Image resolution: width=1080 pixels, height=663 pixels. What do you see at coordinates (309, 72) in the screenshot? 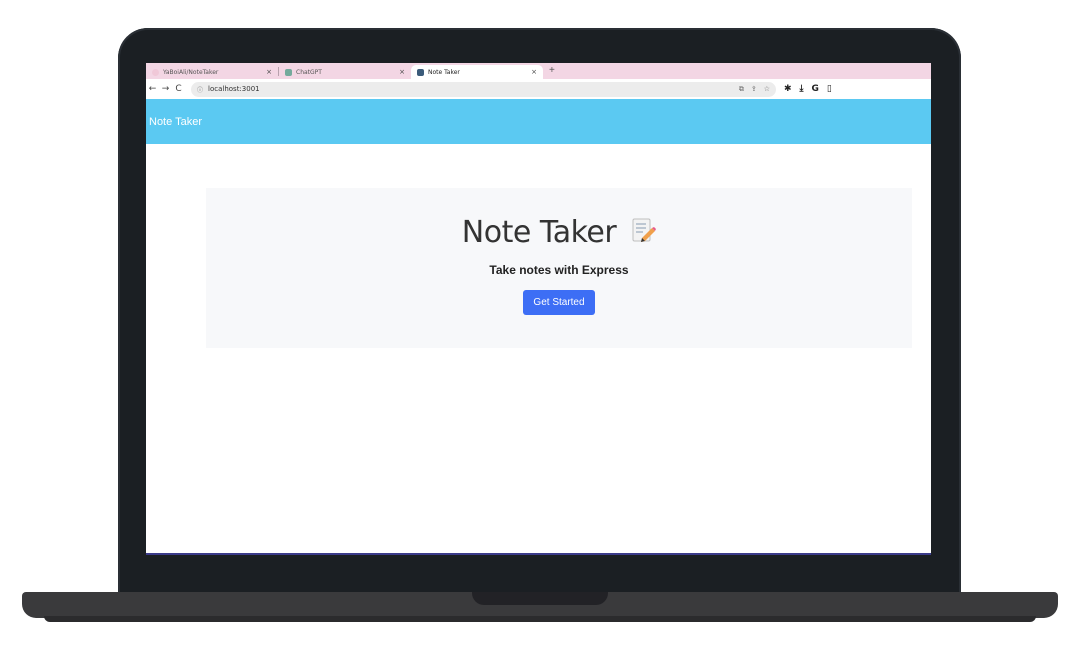
I see `tab-label: ChatGPT` at bounding box center [309, 72].